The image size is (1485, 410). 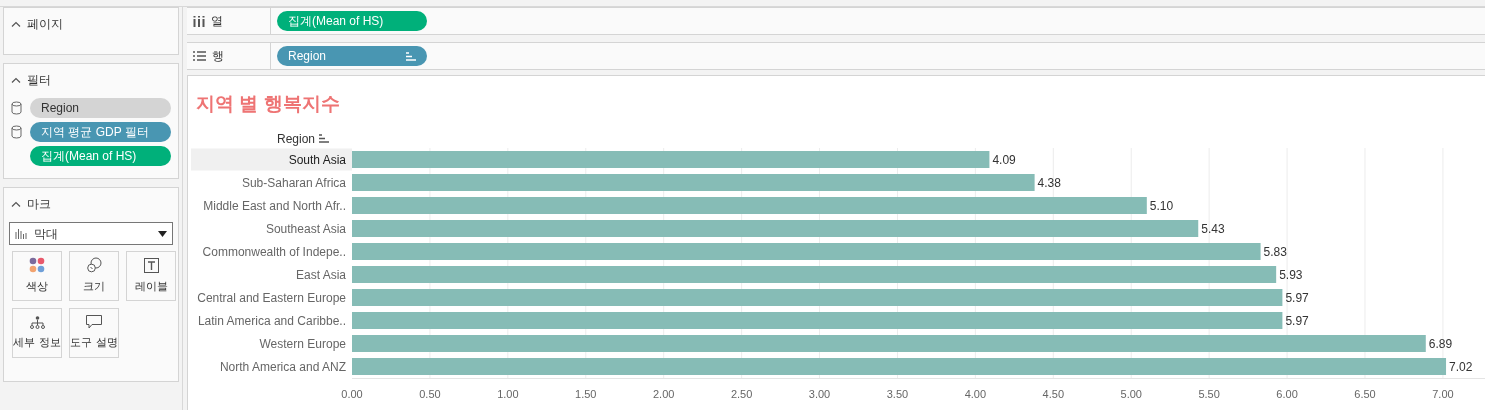 What do you see at coordinates (819, 394) in the screenshot?
I see `axis-tick-label: 3.00` at bounding box center [819, 394].